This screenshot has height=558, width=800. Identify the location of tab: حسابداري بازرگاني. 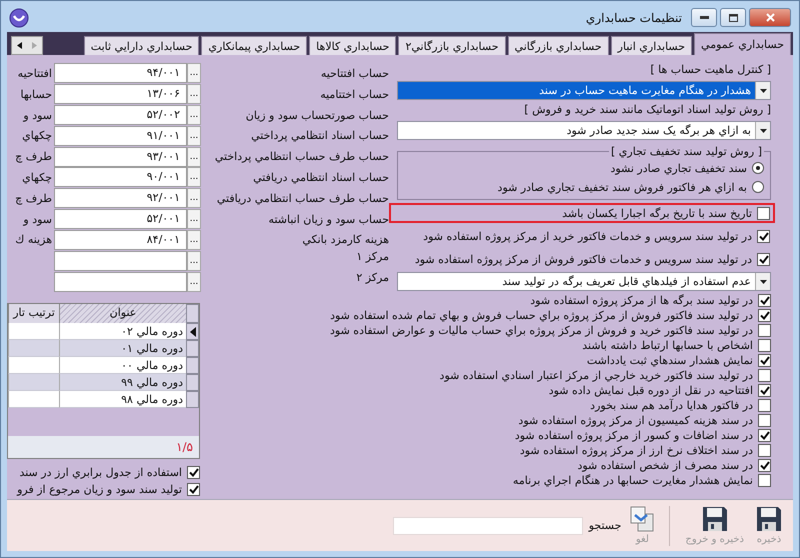
(558, 45).